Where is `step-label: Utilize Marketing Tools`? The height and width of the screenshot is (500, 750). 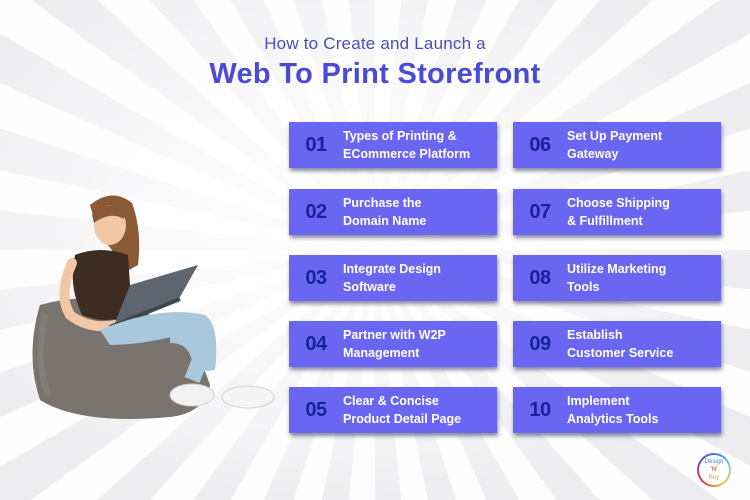
step-label: Utilize Marketing Tools is located at coordinates (617, 278).